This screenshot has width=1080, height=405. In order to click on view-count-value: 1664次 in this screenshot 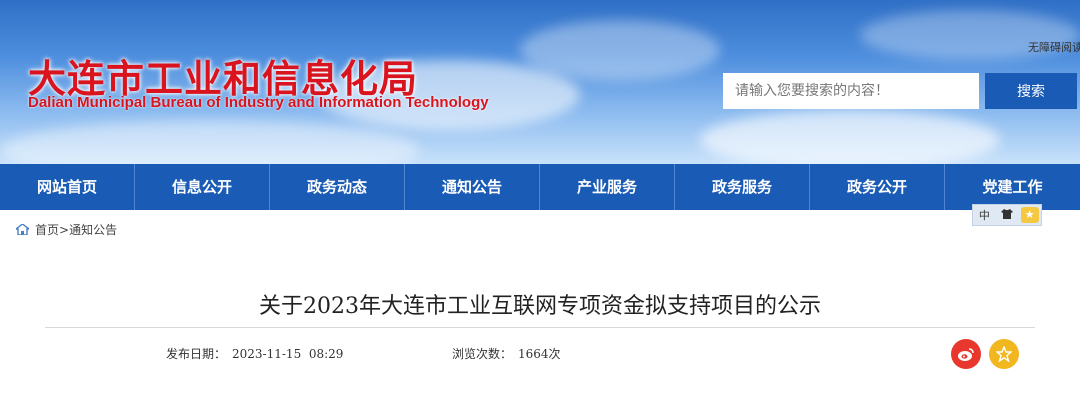, I will do `click(539, 354)`.